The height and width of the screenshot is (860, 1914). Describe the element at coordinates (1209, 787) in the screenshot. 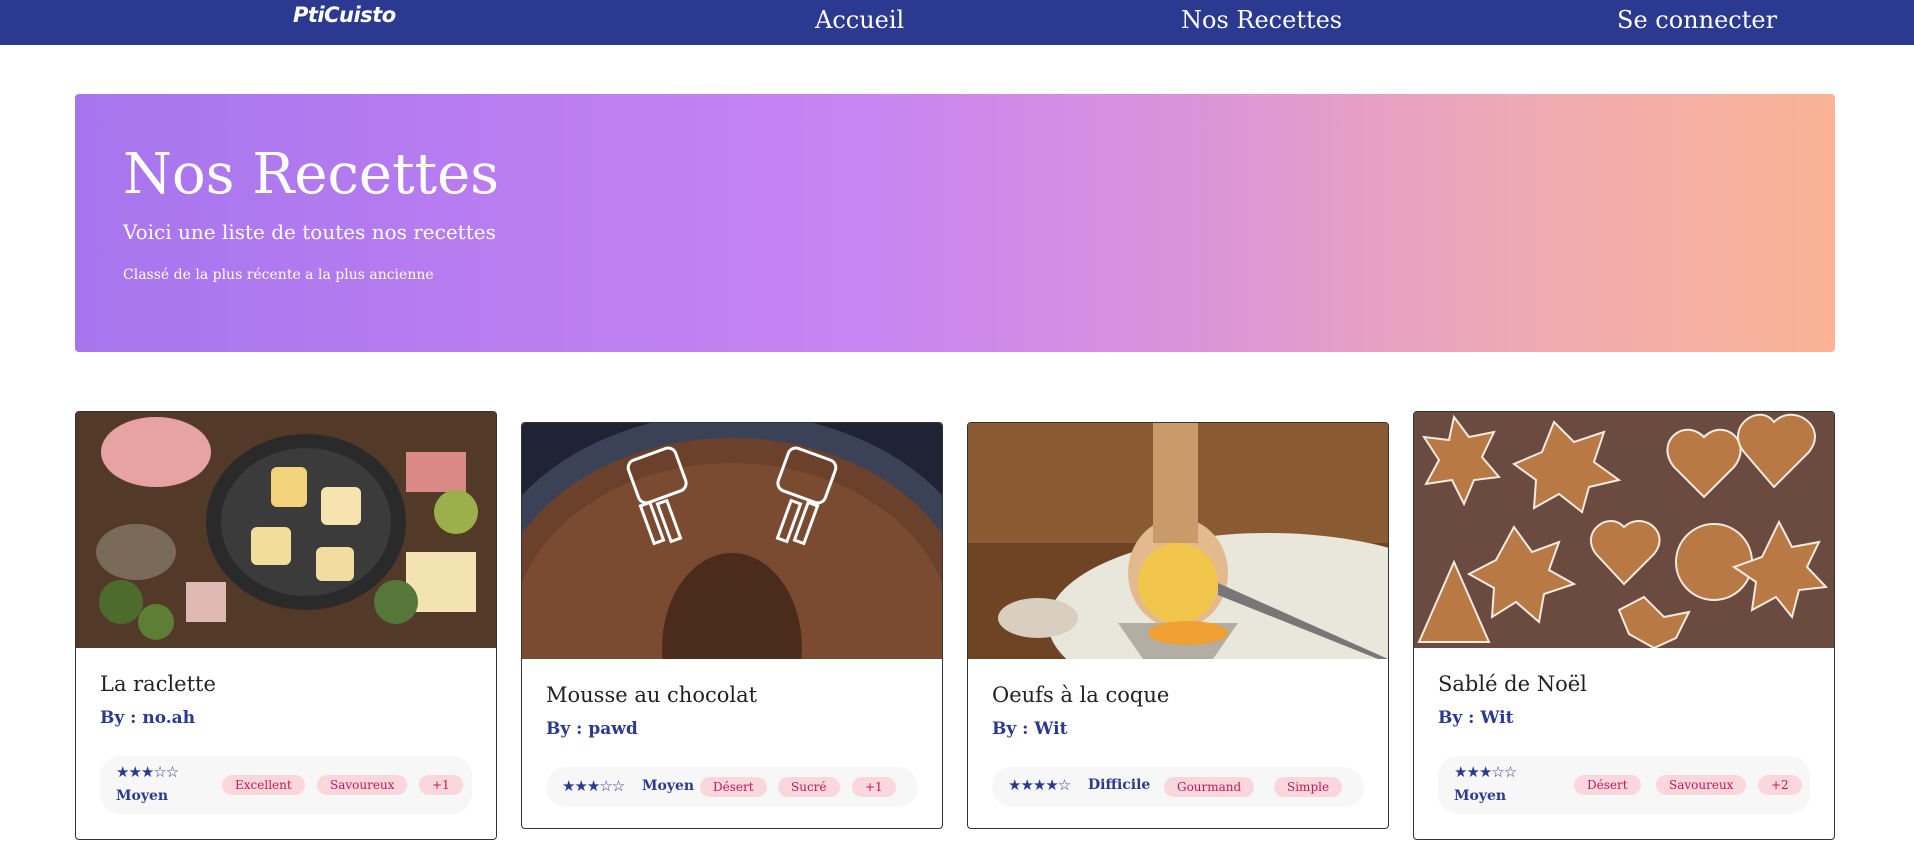

I see `tag: Gourmand` at that location.